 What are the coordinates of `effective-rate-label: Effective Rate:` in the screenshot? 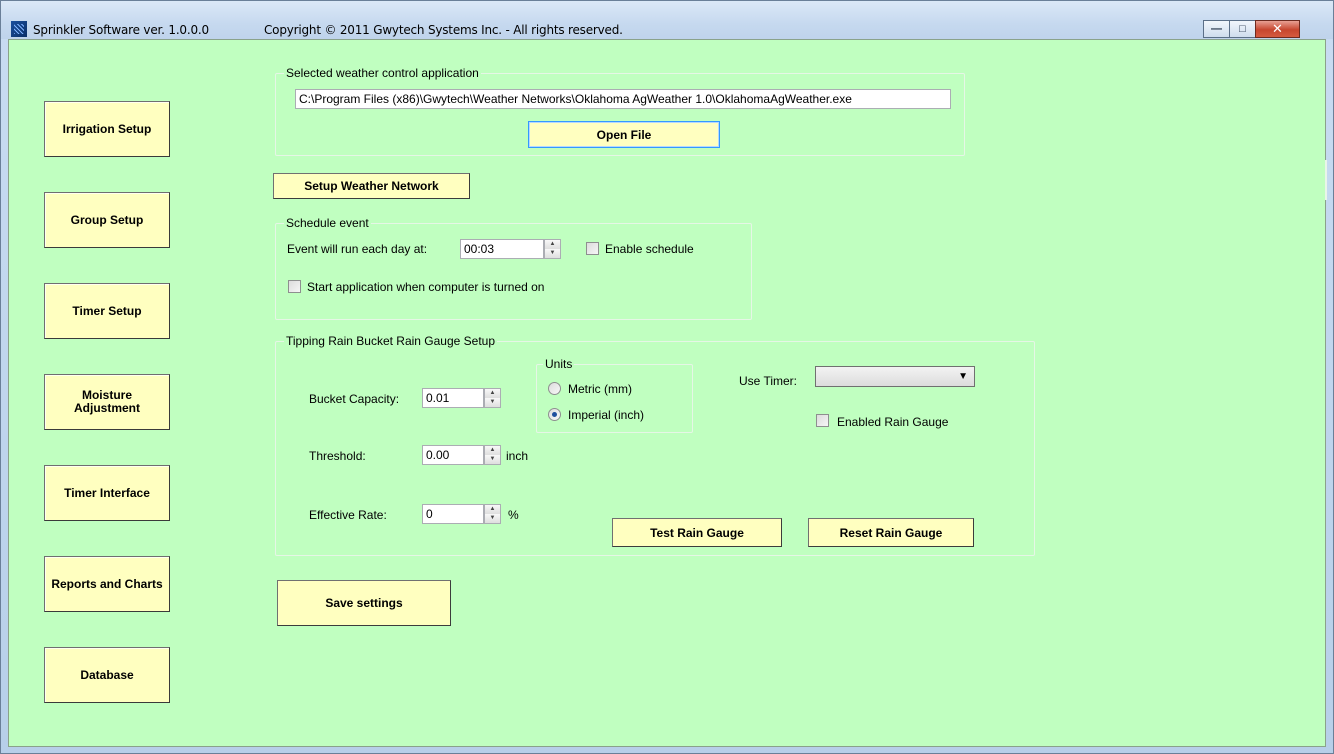 It's located at (348, 515).